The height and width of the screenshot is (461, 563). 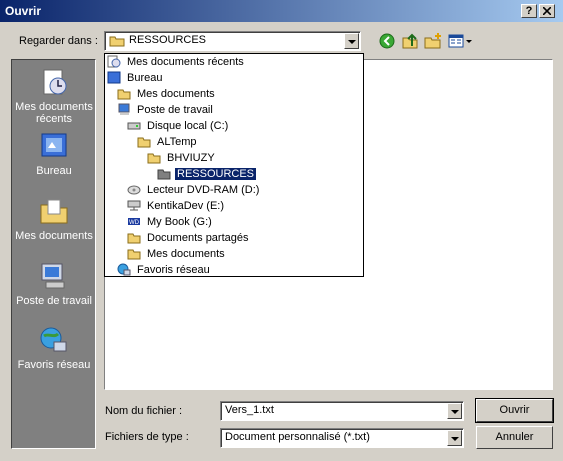 I want to click on hard-drive-icon, so click(x=134, y=126).